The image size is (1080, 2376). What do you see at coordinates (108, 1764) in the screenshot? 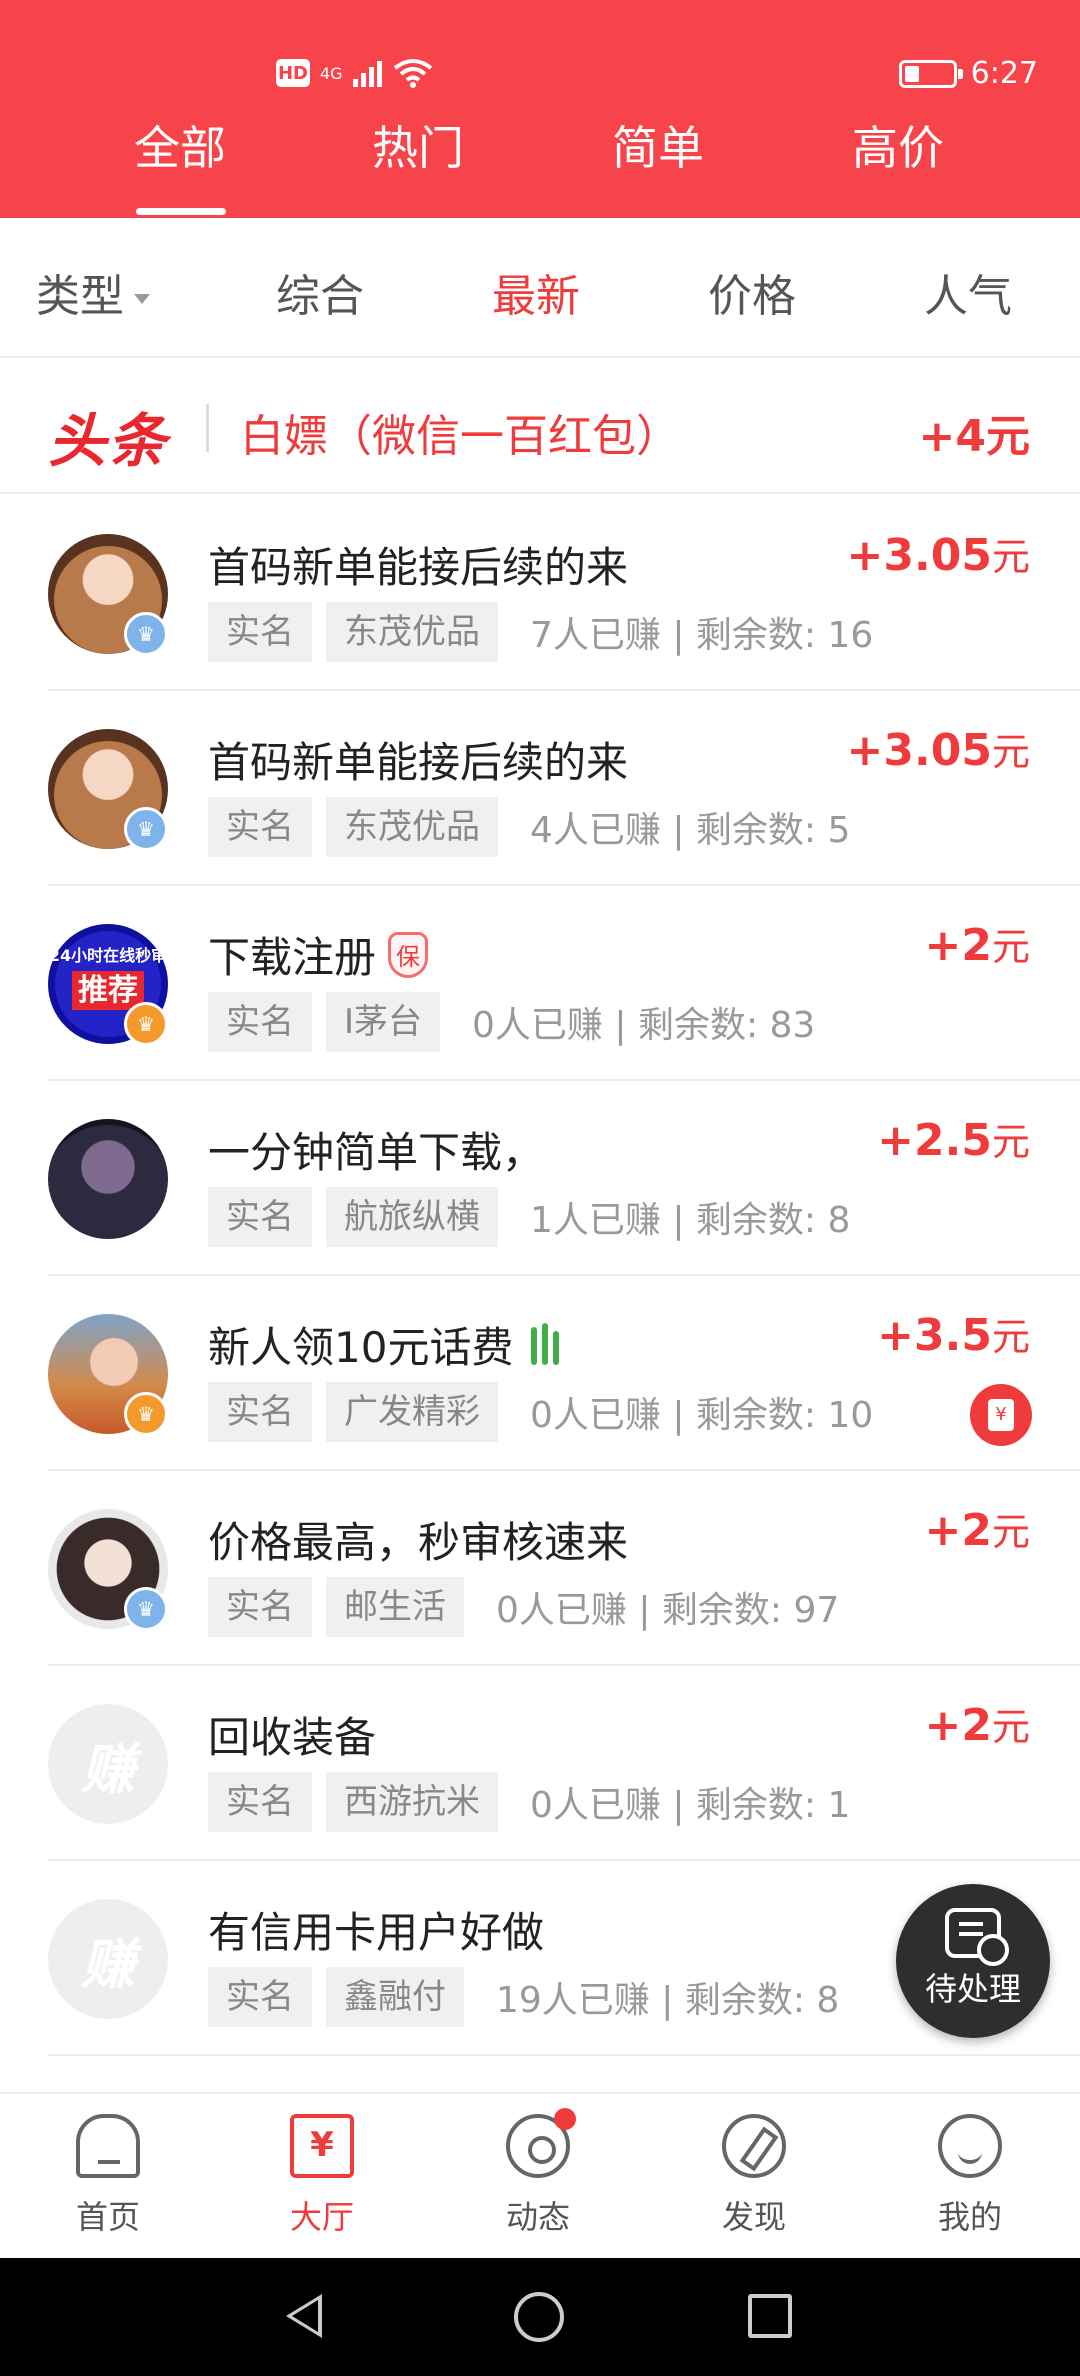
I see `avatar: 赚` at bounding box center [108, 1764].